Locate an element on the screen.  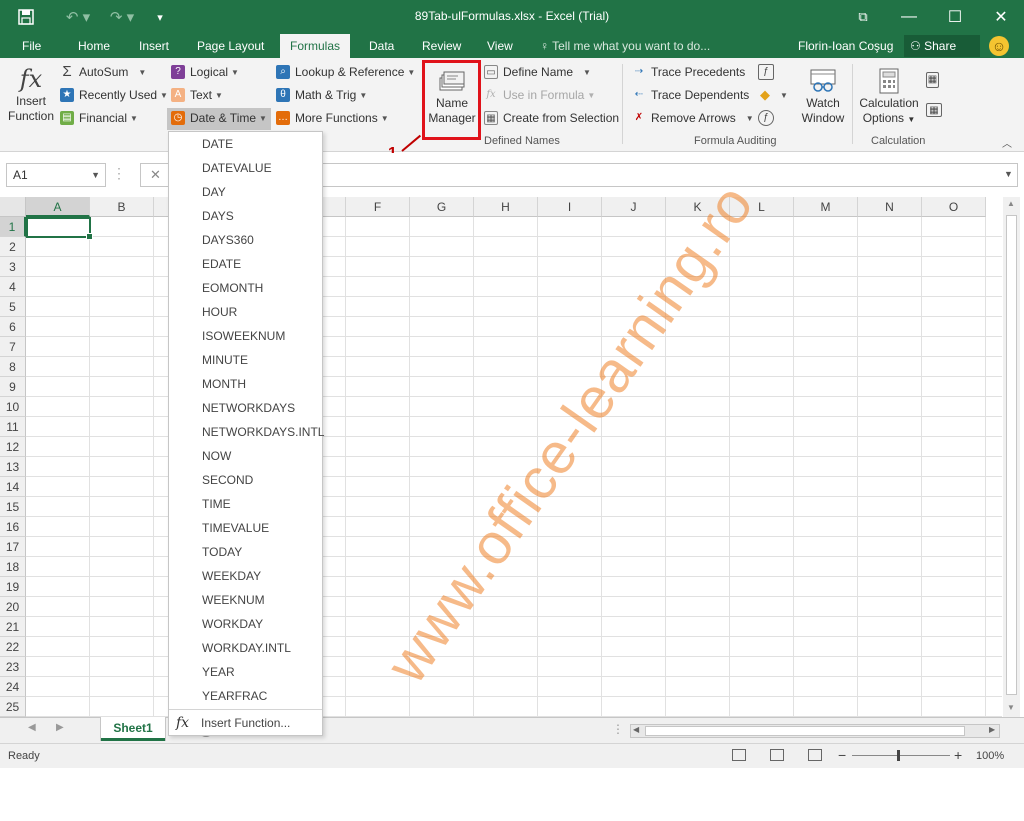
row-header-15: 15 is located at coordinates (13, 507).